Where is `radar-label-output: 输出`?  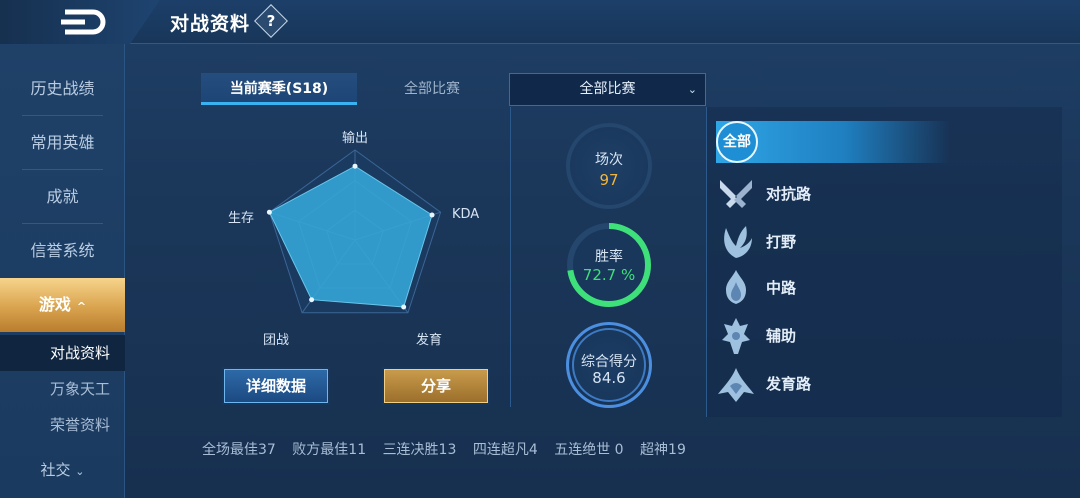
radar-label-output: 输出 is located at coordinates (355, 138).